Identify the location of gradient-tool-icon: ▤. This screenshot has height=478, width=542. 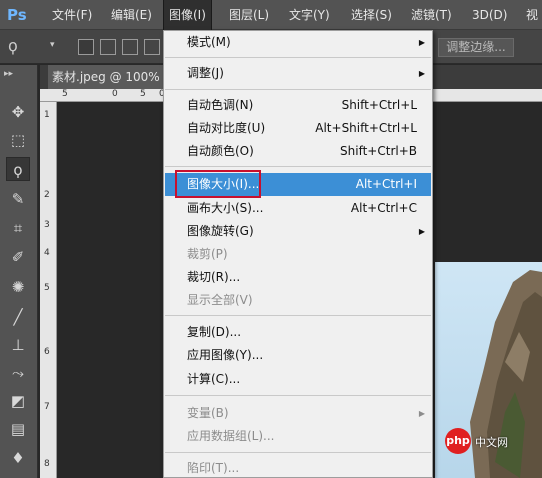
(18, 429).